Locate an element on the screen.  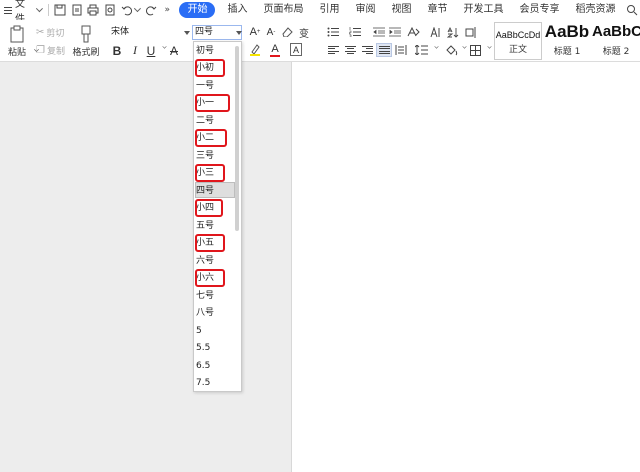
copy-button: ❐ 复制 is located at coordinates (50, 50).